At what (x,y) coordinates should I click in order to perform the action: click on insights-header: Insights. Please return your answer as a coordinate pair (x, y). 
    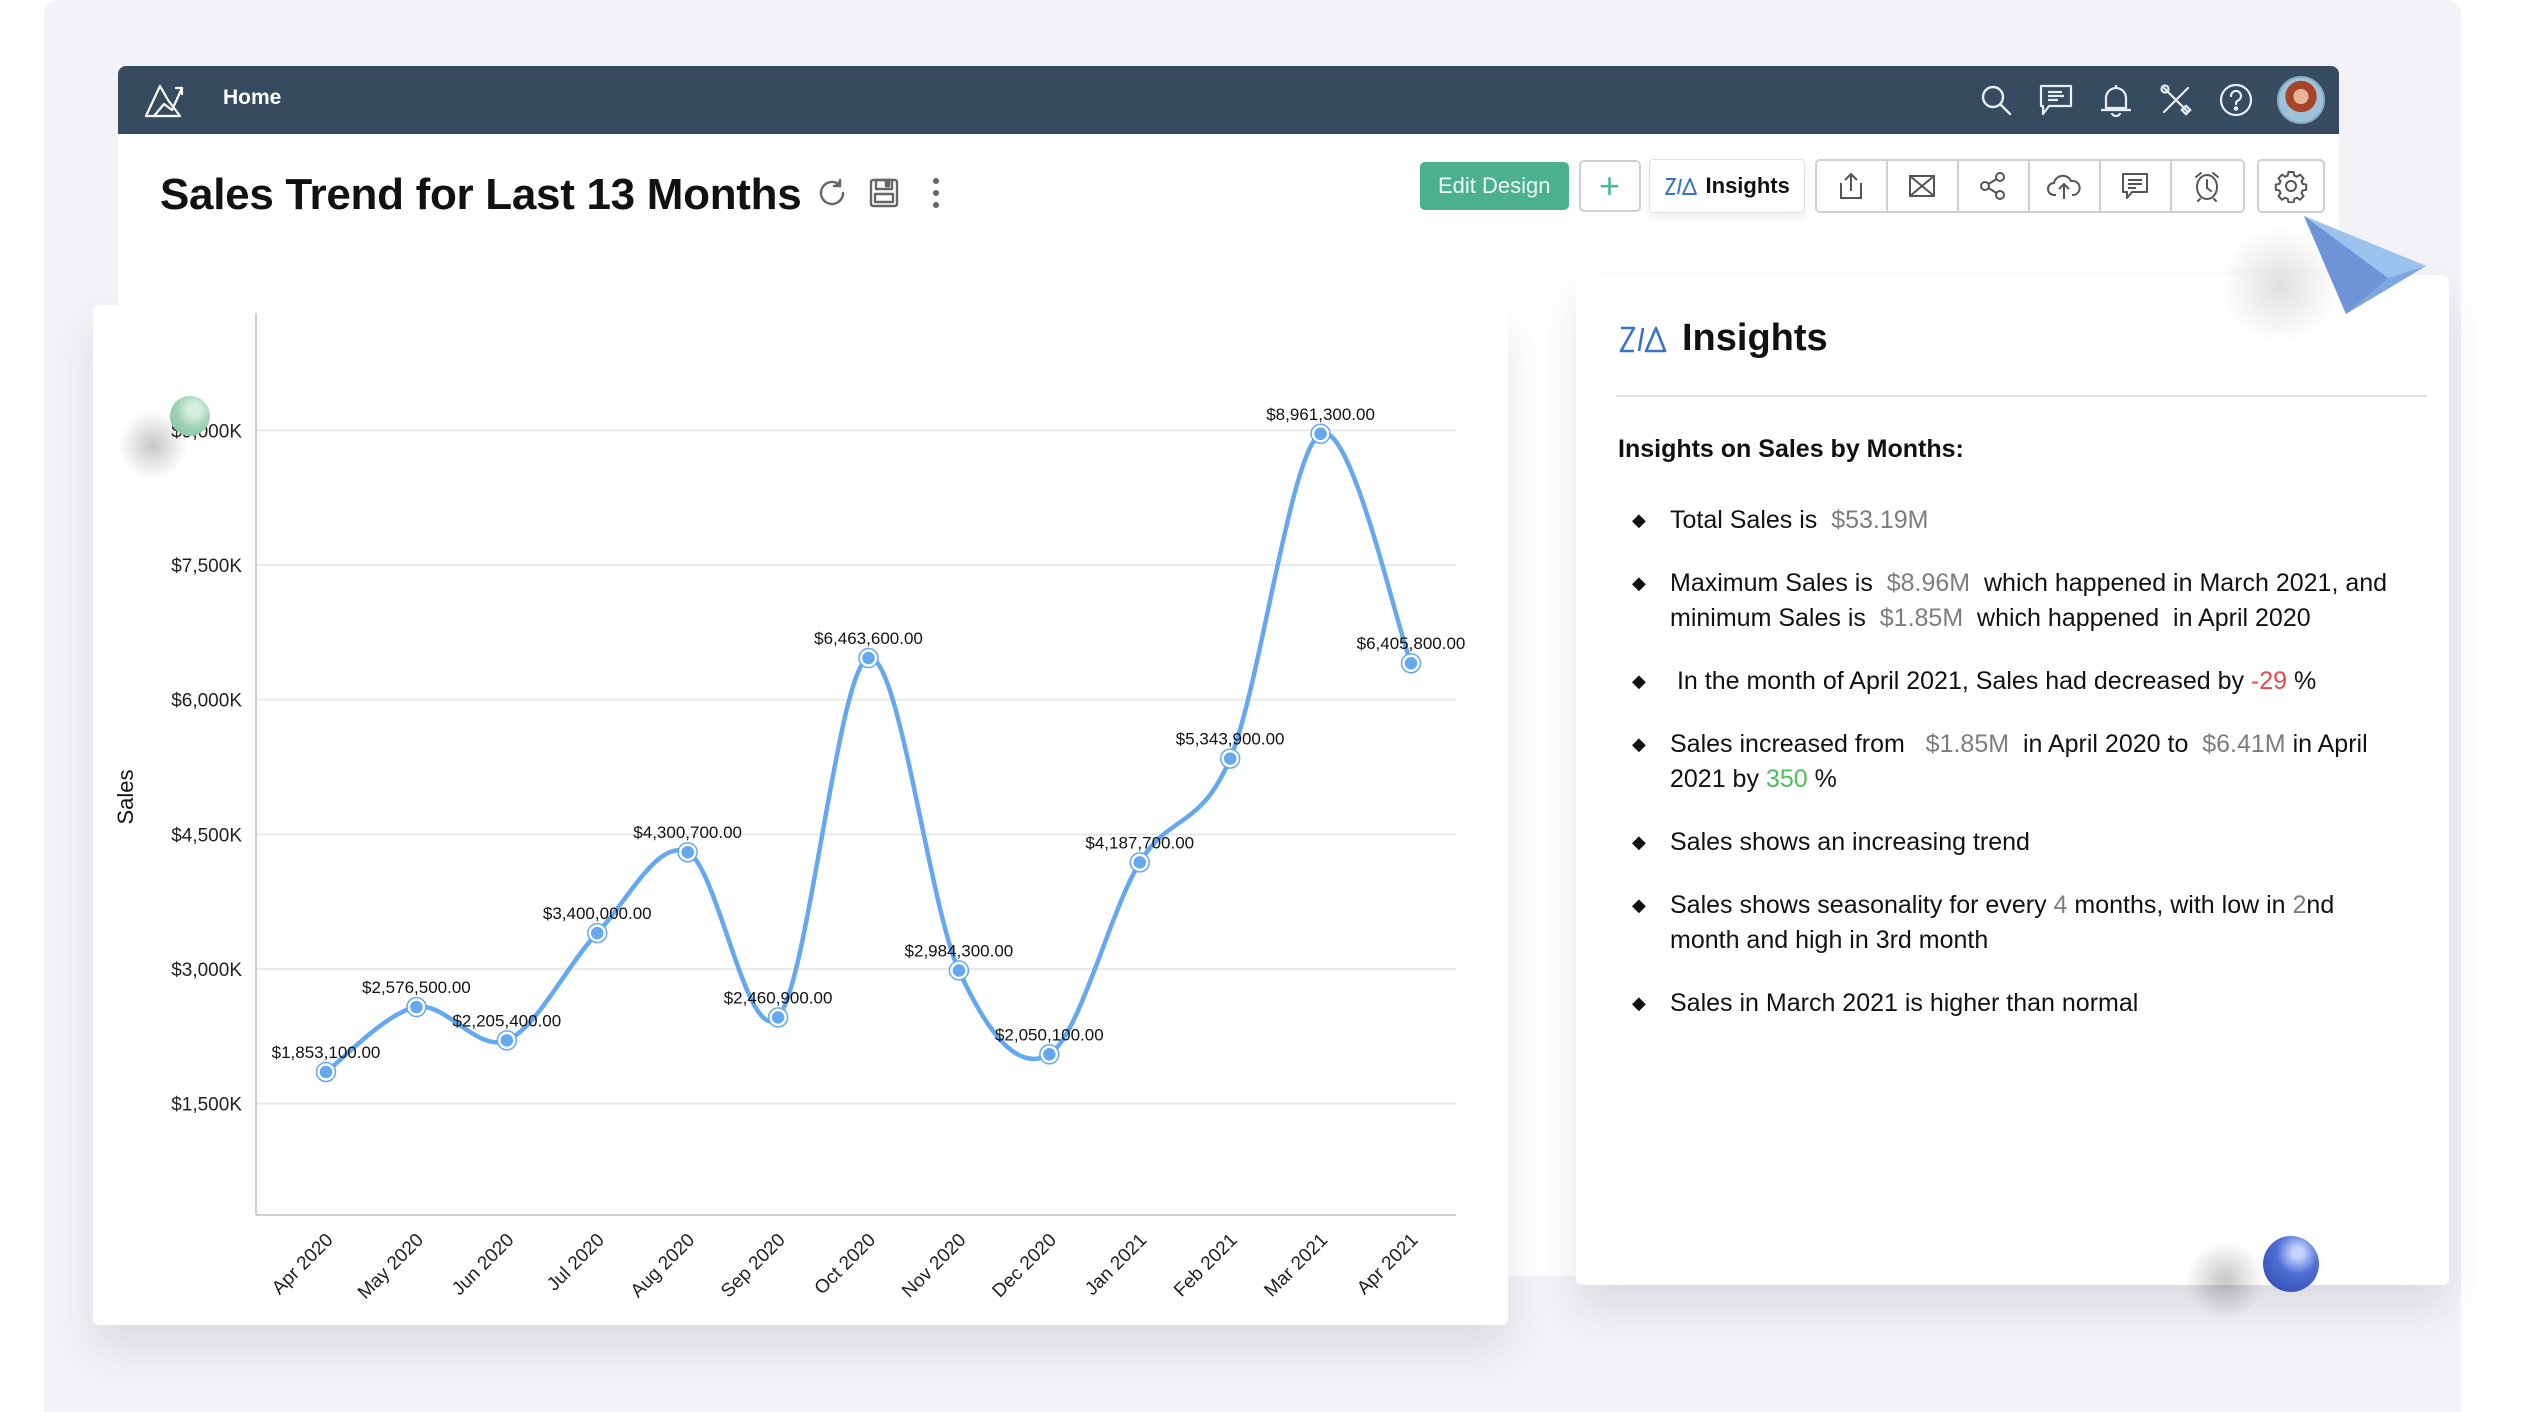
    Looking at the image, I should click on (1723, 338).